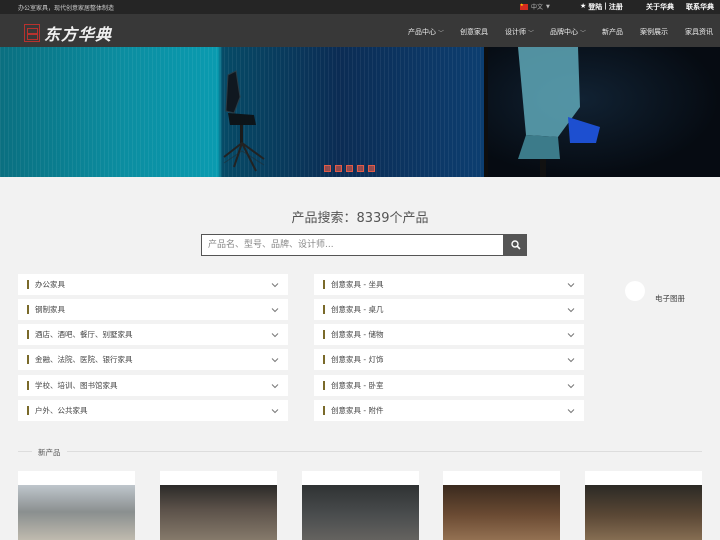 This screenshot has width=720, height=540. I want to click on caret-down-icon: ▼, so click(548, 6).